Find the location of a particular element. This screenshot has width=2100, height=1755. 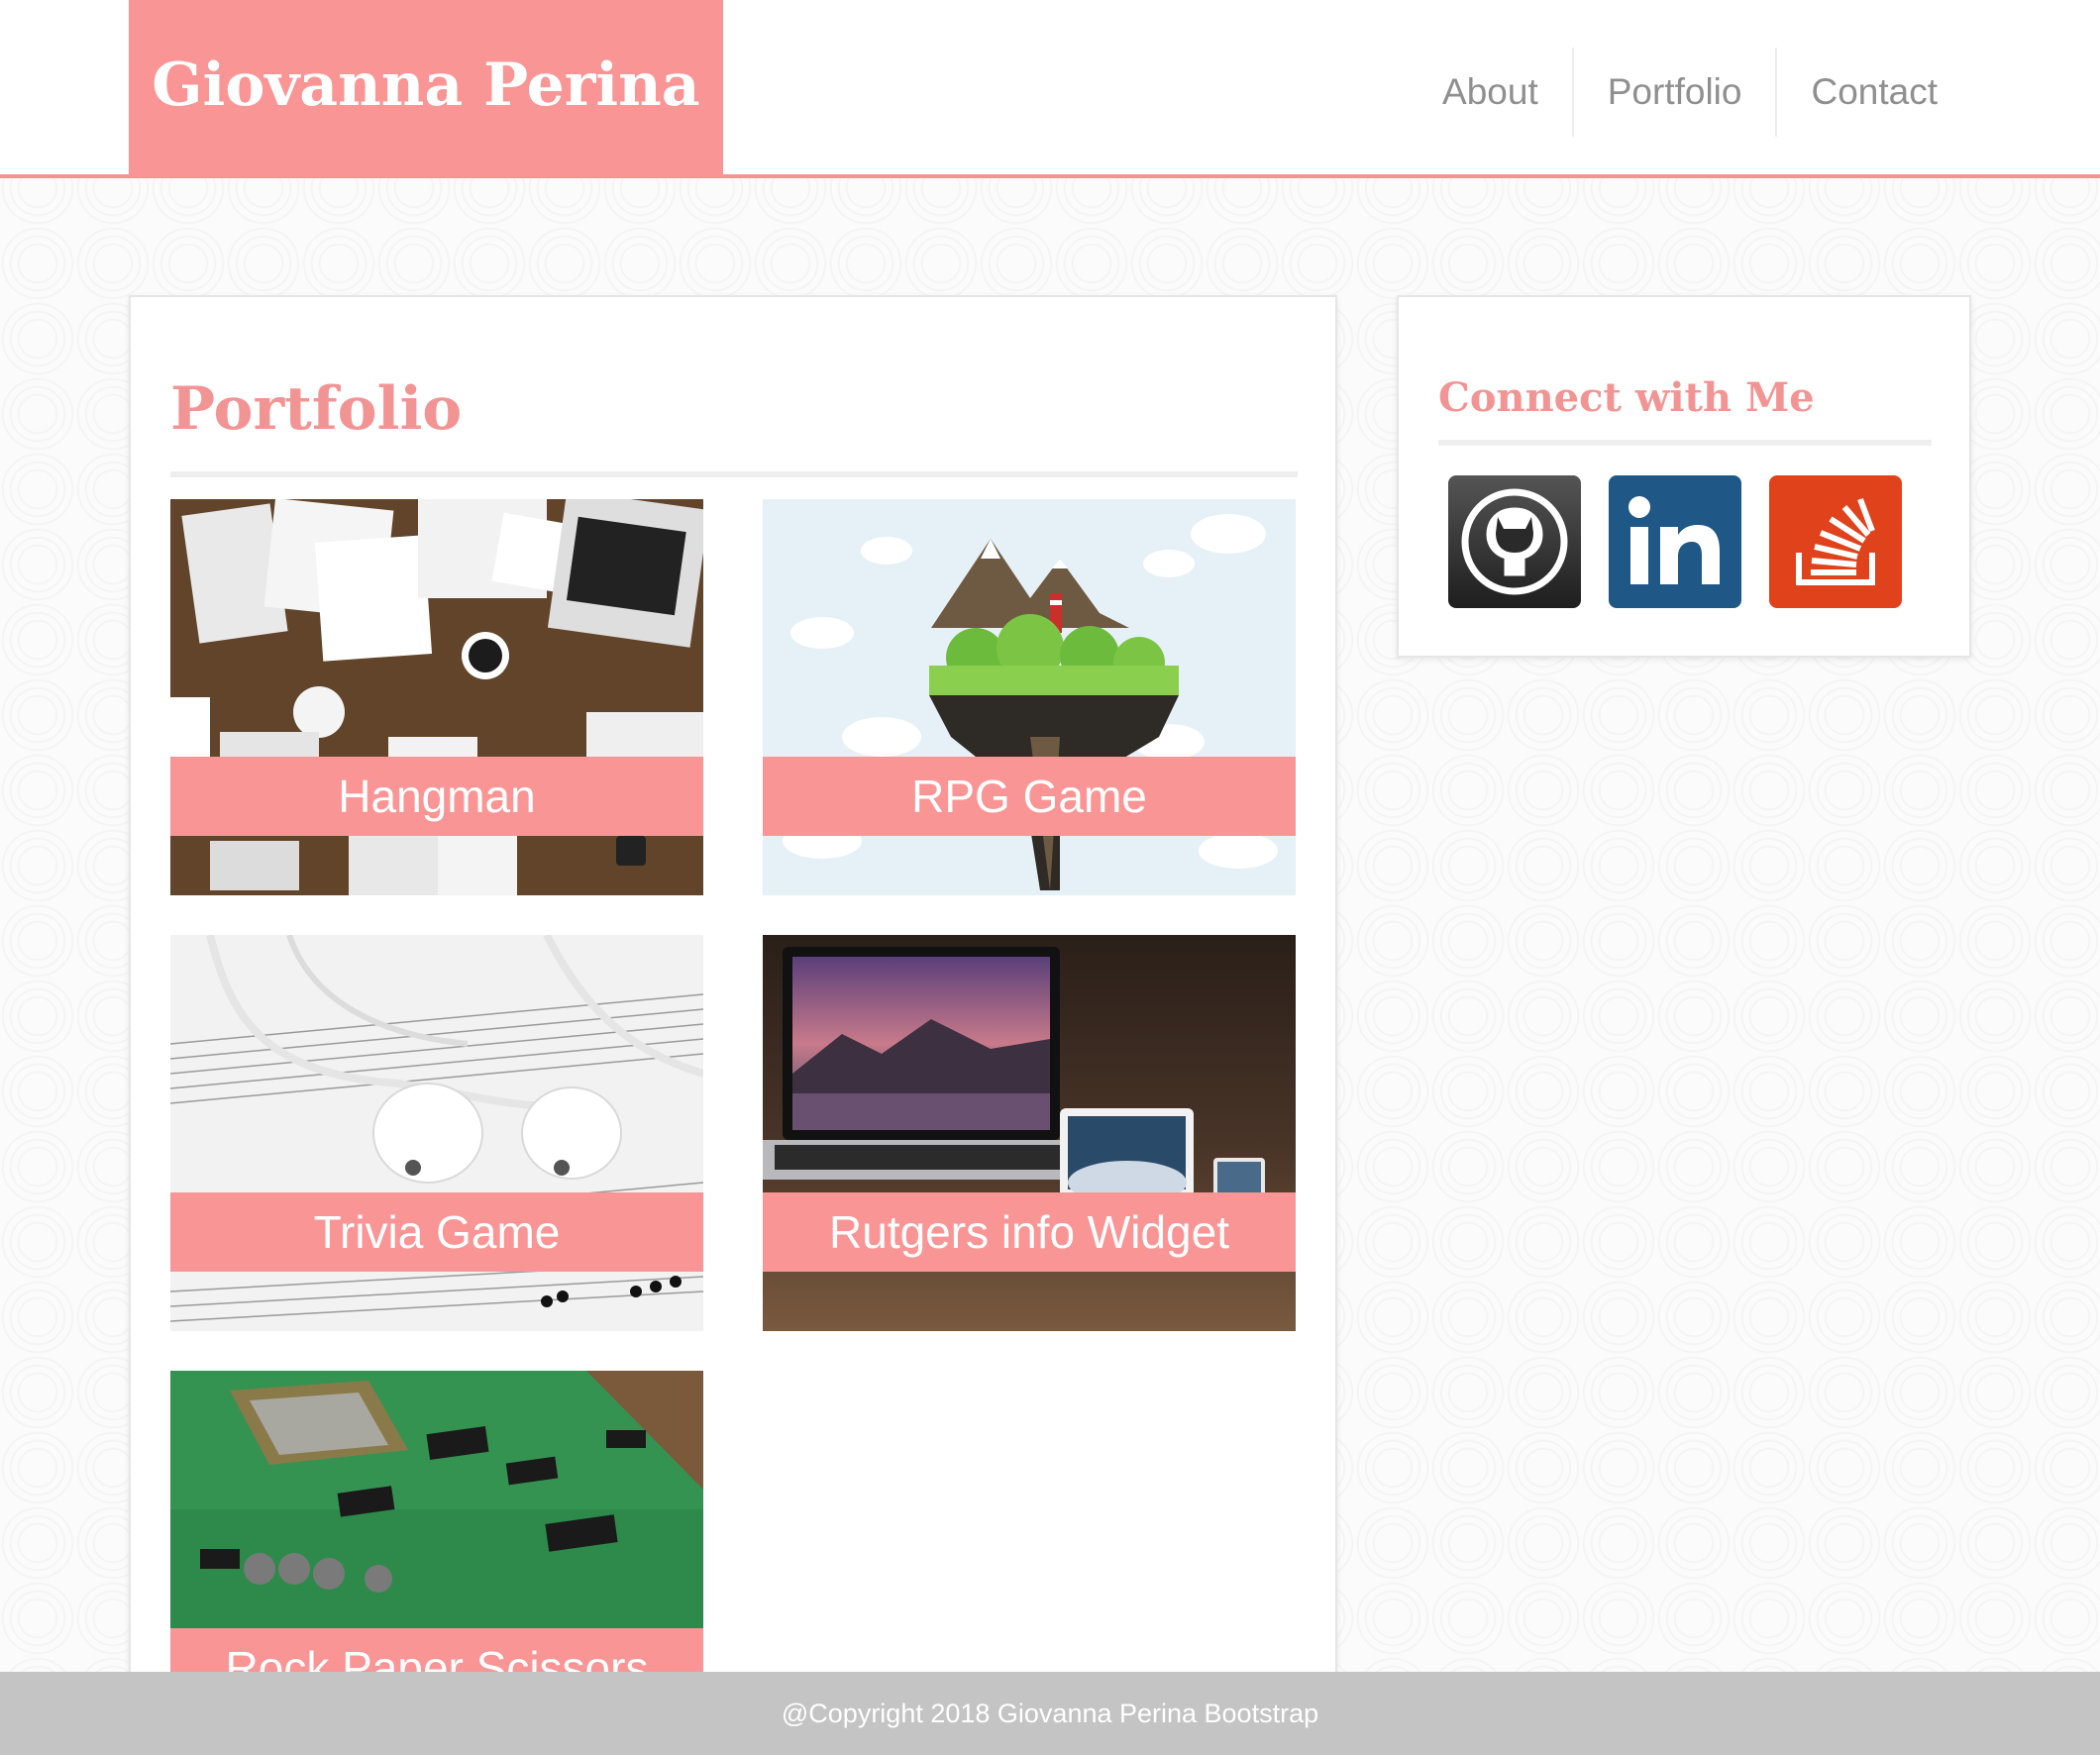

stackoverflow-link is located at coordinates (1835, 541).